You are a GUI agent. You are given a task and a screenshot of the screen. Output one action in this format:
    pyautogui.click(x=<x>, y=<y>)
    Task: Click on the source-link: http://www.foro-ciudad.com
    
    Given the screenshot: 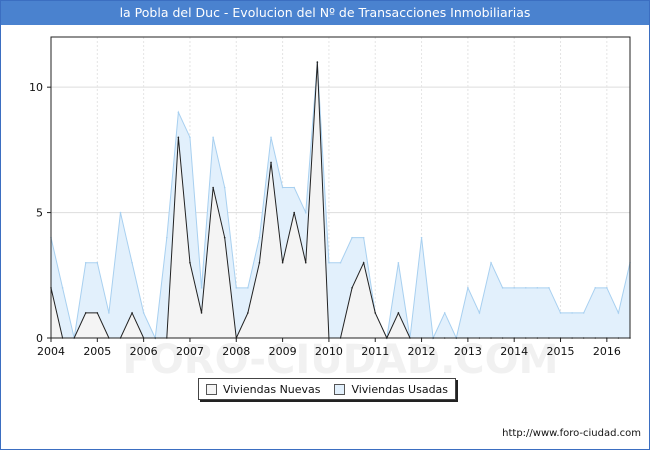 What is the action you would take?
    pyautogui.click(x=571, y=433)
    